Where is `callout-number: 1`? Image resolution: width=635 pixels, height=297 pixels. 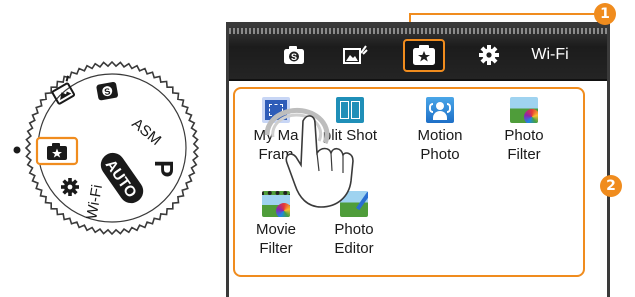 callout-number: 1 is located at coordinates (605, 14).